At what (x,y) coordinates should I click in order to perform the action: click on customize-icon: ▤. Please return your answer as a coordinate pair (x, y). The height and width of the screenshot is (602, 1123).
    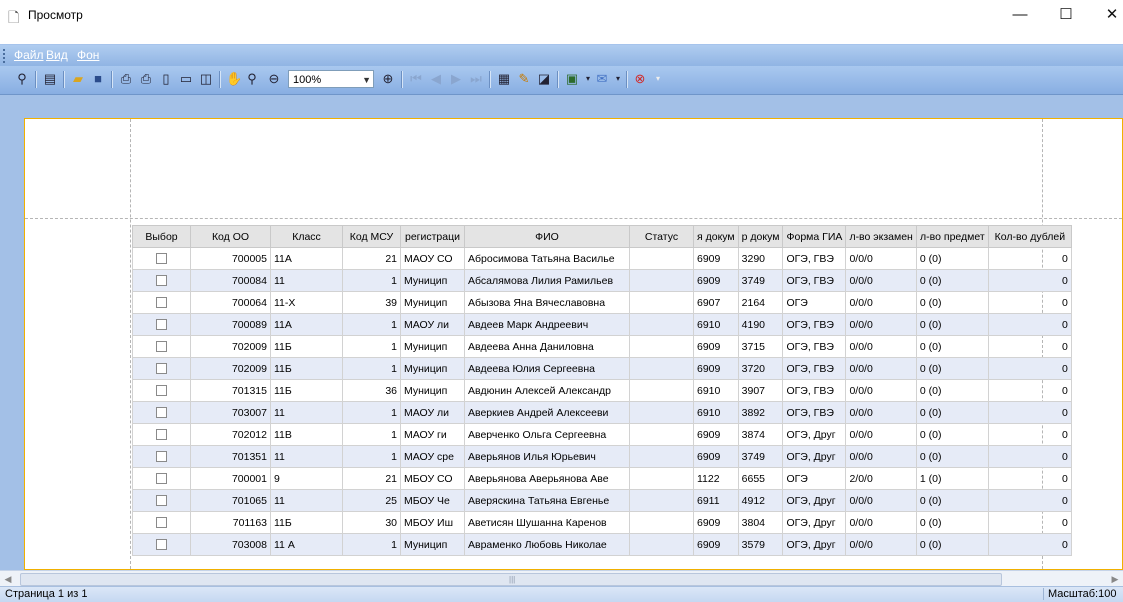
    Looking at the image, I should click on (50, 79).